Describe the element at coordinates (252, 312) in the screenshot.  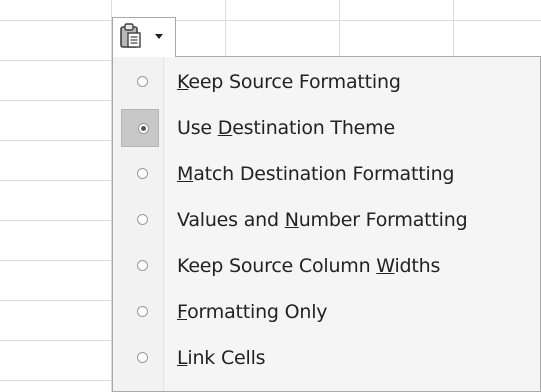
I see `paste-option-label: Formatting Only` at that location.